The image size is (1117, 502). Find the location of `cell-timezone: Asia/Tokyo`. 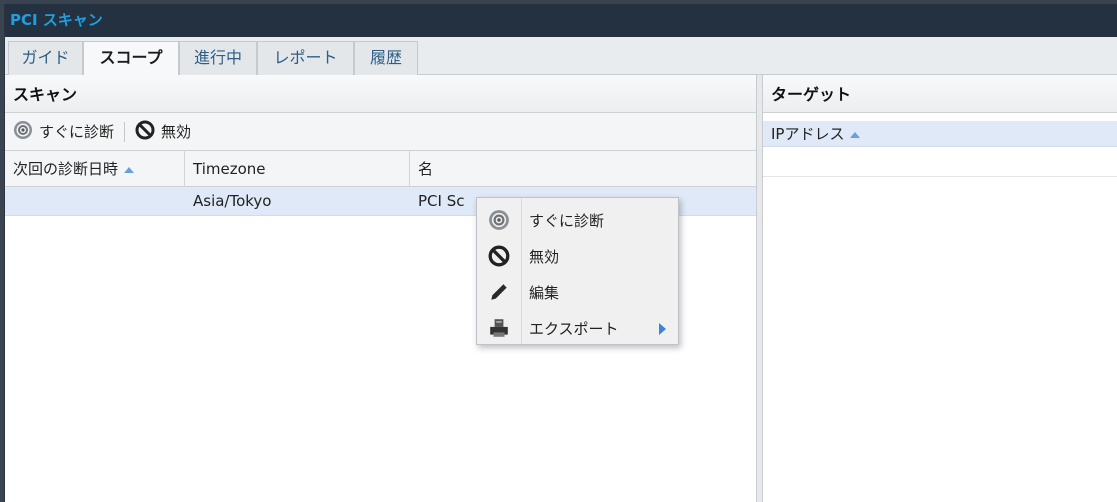

cell-timezone: Asia/Tokyo is located at coordinates (232, 201).